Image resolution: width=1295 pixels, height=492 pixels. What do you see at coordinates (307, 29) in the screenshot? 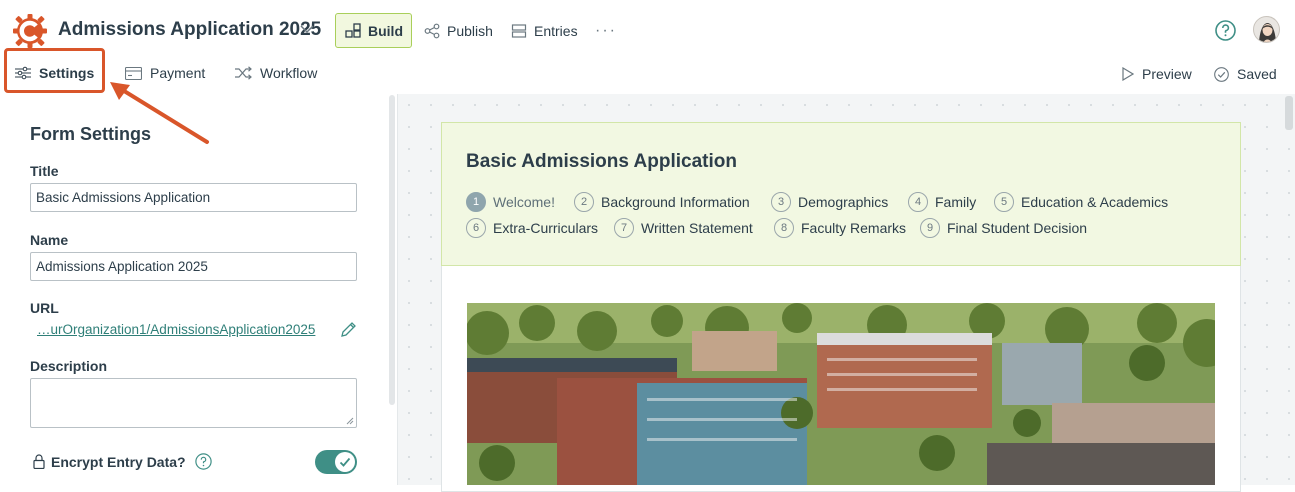
I see `chevron-down-icon` at bounding box center [307, 29].